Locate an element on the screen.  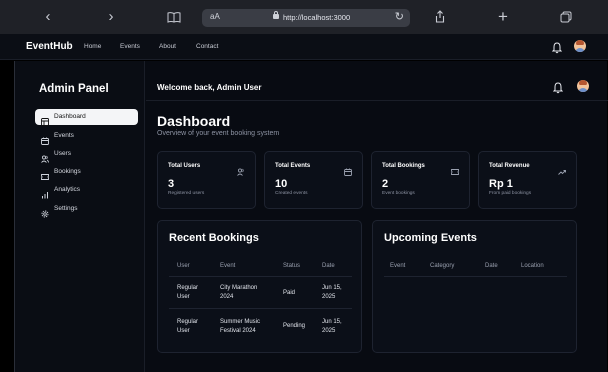
lock-icon is located at coordinates (276, 15).